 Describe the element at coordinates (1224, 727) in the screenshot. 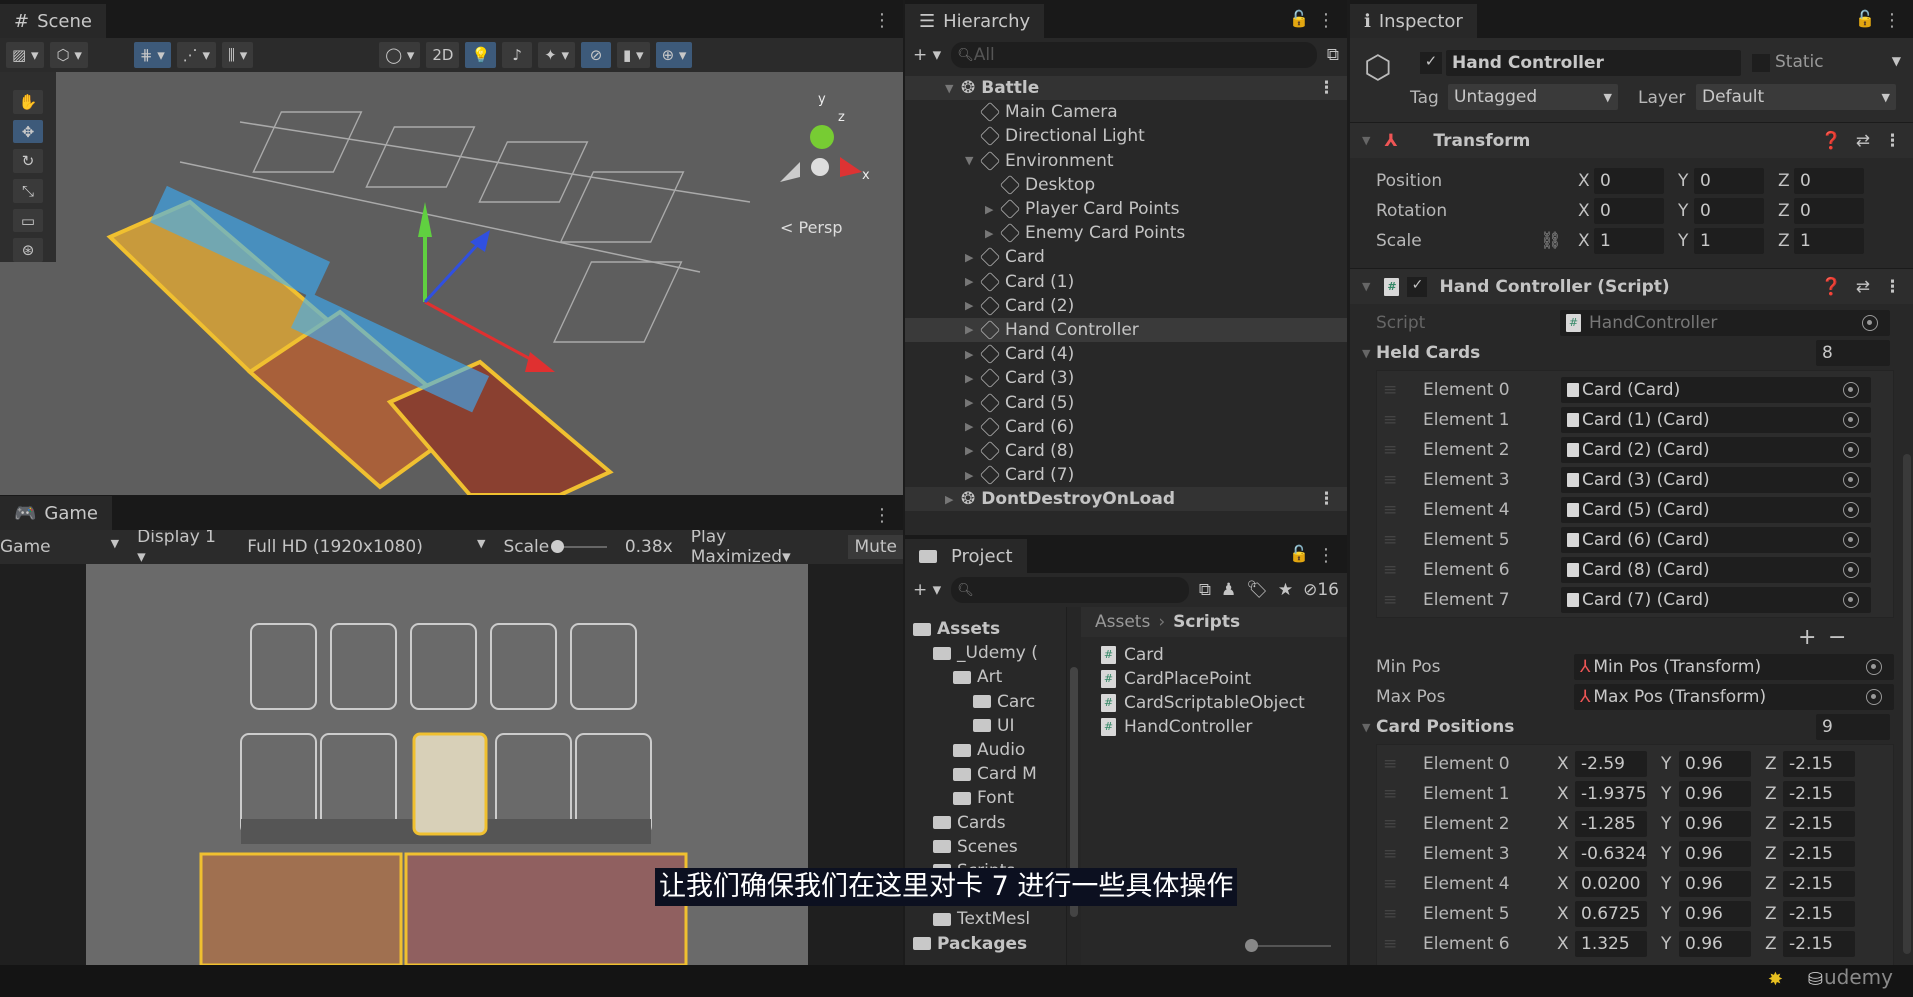

I see `script-file: # HandController` at that location.